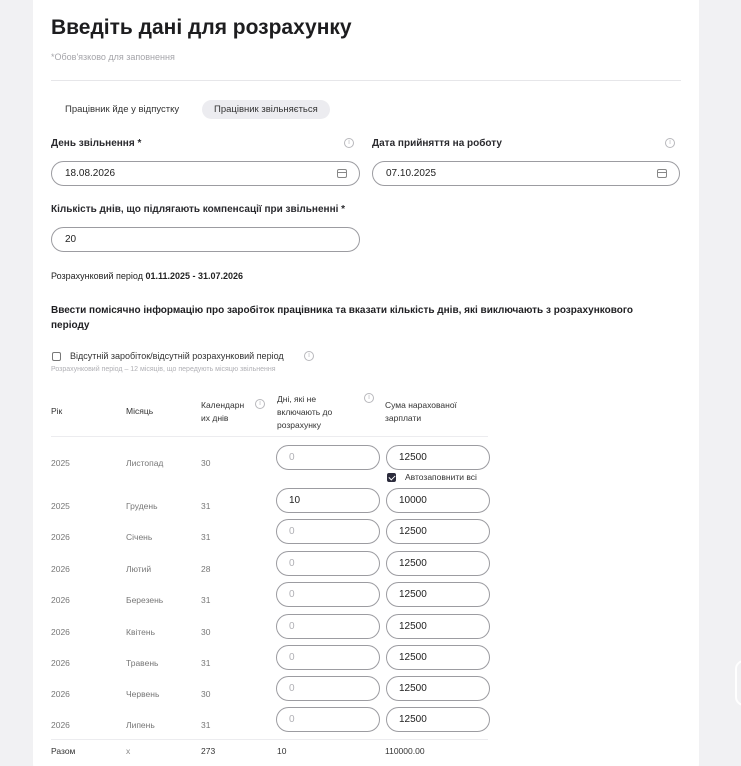 This screenshot has height=766, width=741. Describe the element at coordinates (143, 694) in the screenshot. I see `row-month: Червень` at that location.